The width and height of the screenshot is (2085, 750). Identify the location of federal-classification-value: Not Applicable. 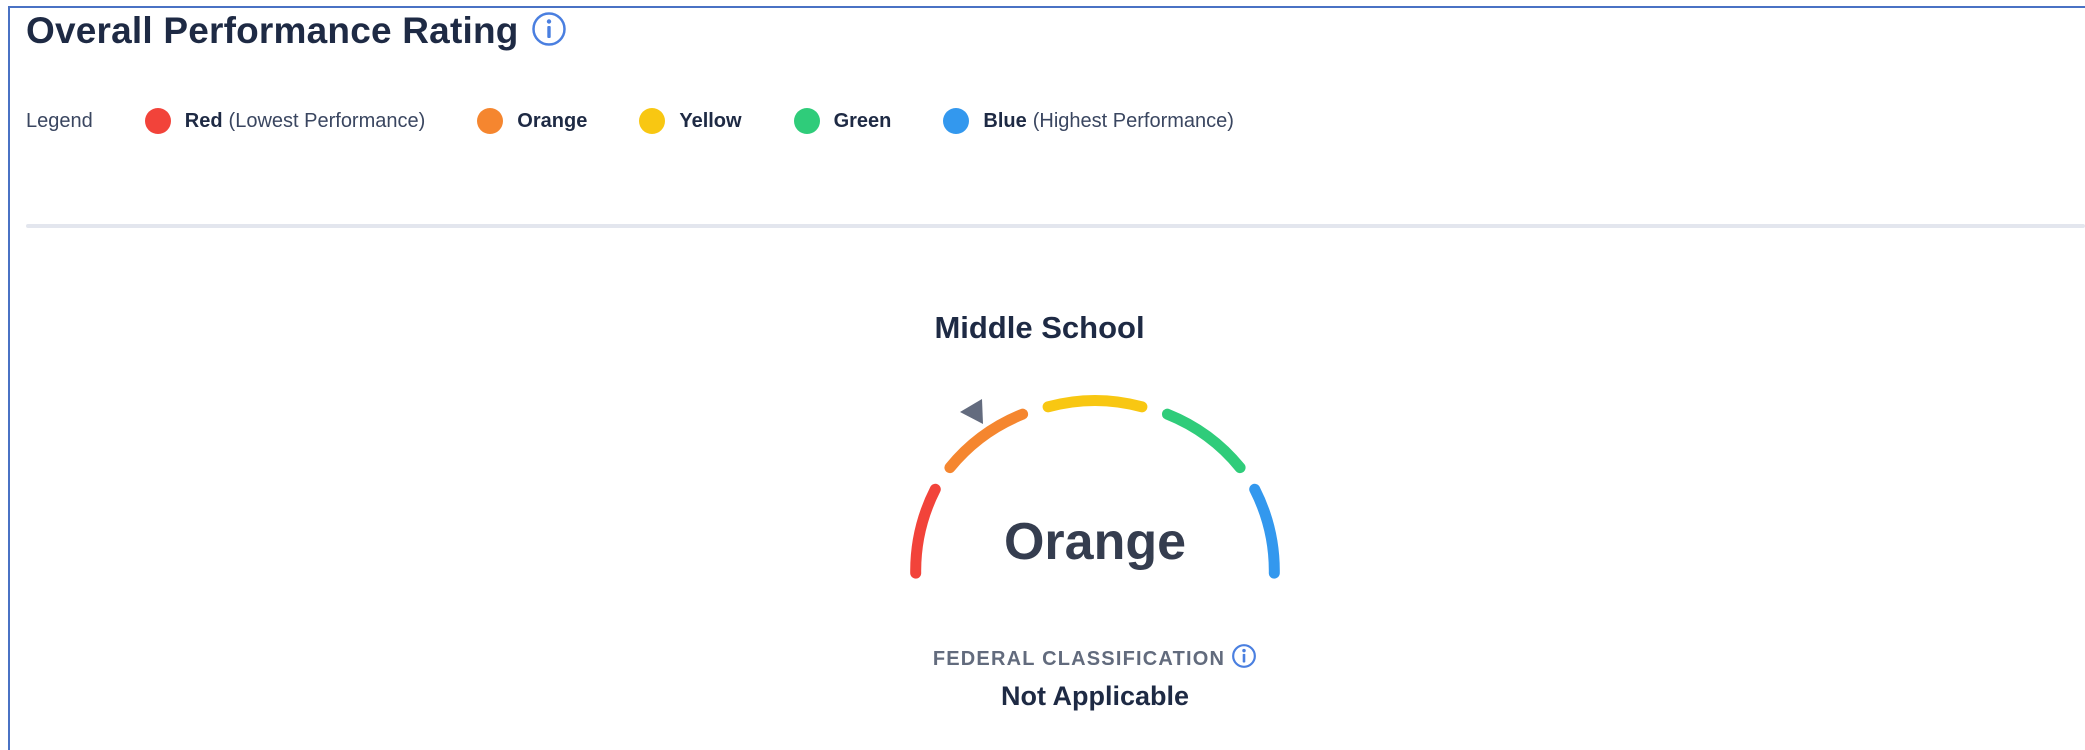
(1094, 696).